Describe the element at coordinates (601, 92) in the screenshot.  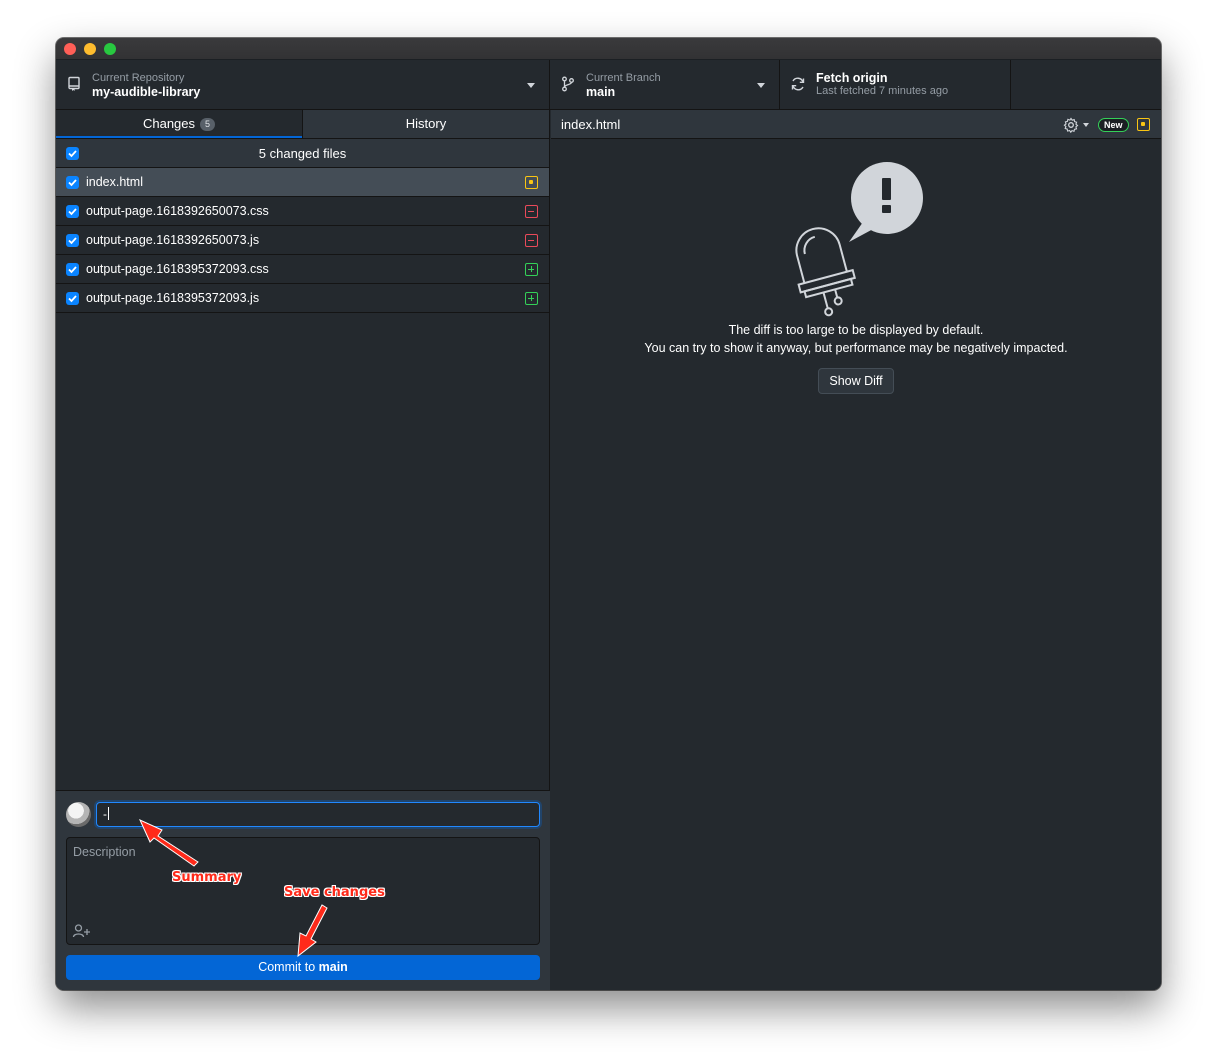
I see `branch-name: main` at that location.